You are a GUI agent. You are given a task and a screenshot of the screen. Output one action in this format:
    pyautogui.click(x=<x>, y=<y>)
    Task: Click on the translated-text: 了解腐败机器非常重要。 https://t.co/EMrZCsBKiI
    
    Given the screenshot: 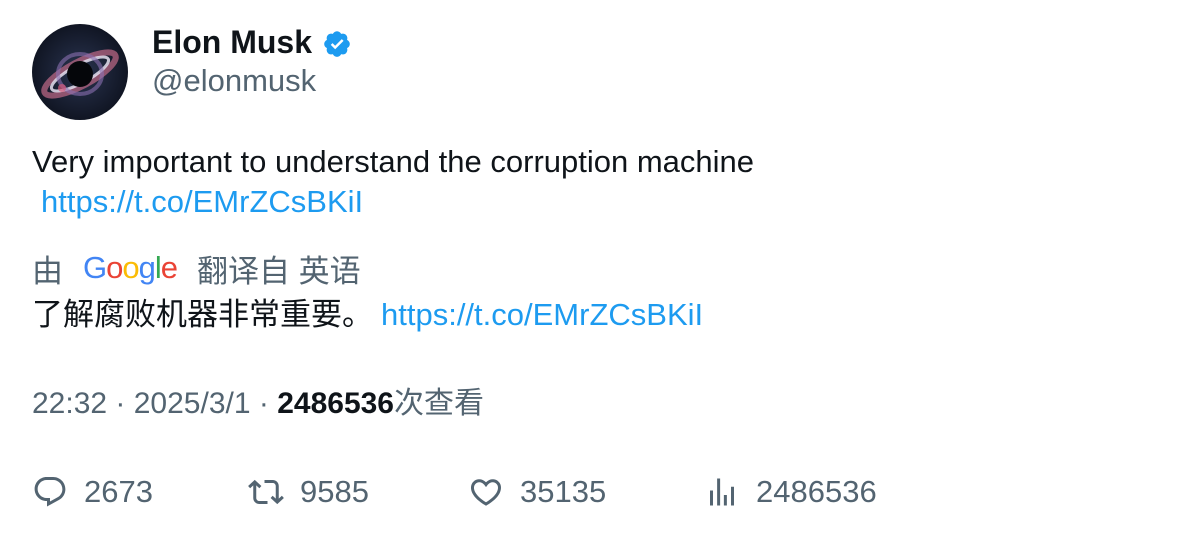 What is the action you would take?
    pyautogui.click(x=367, y=315)
    